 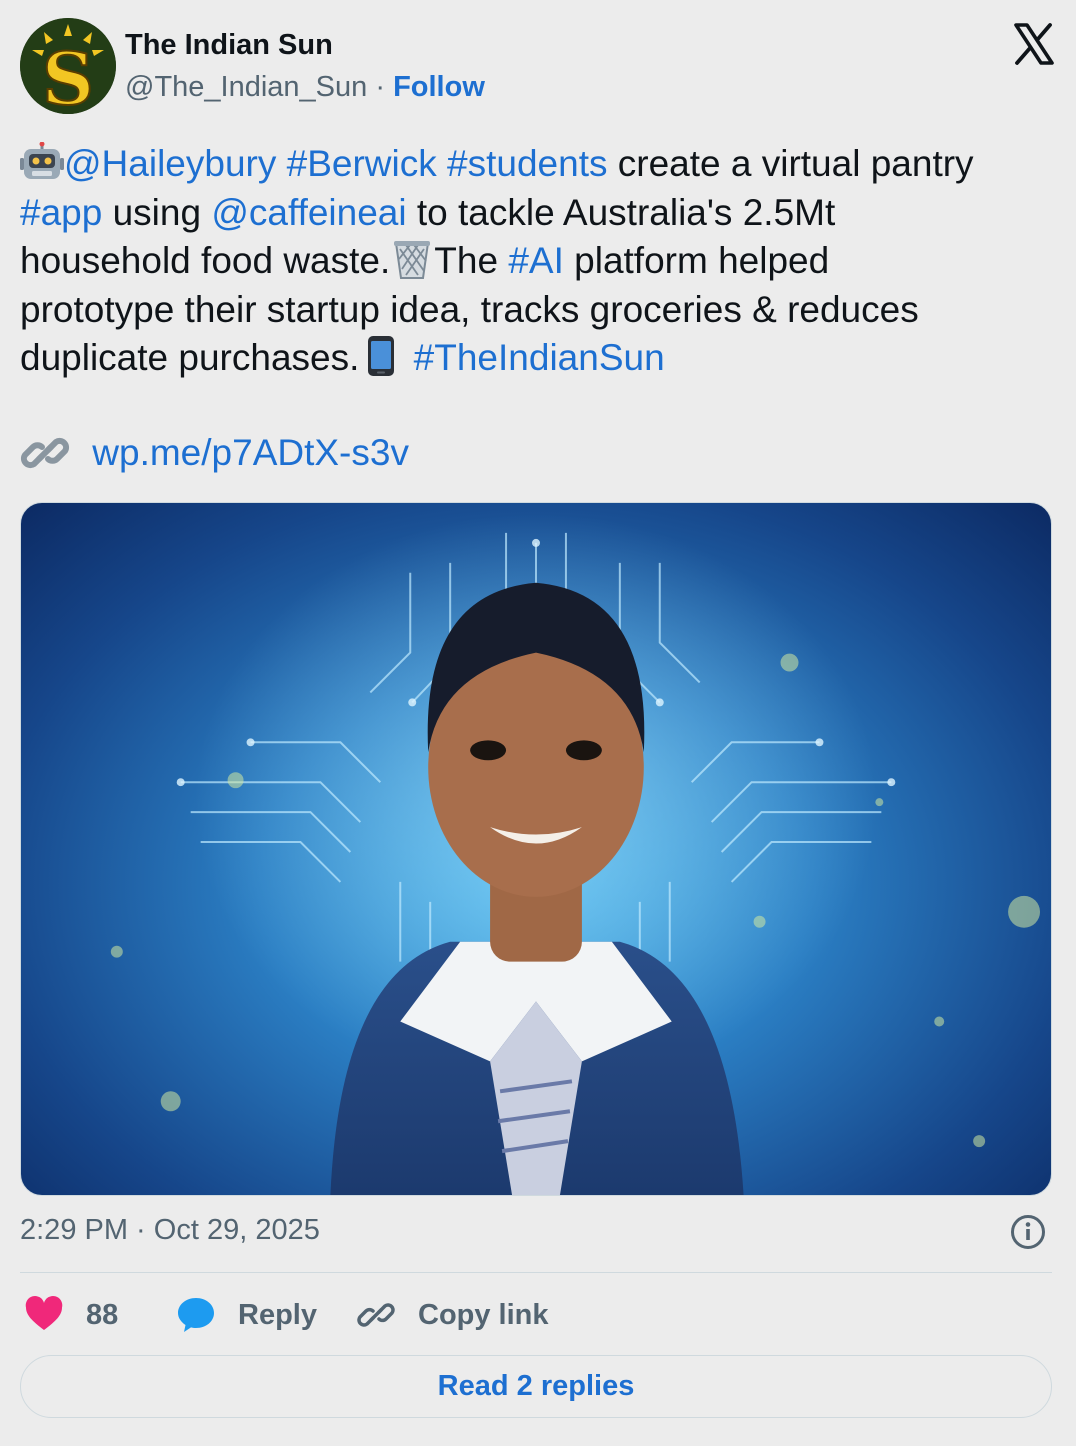 What do you see at coordinates (308, 212) in the screenshot?
I see `mention-link: @caffeineai` at bounding box center [308, 212].